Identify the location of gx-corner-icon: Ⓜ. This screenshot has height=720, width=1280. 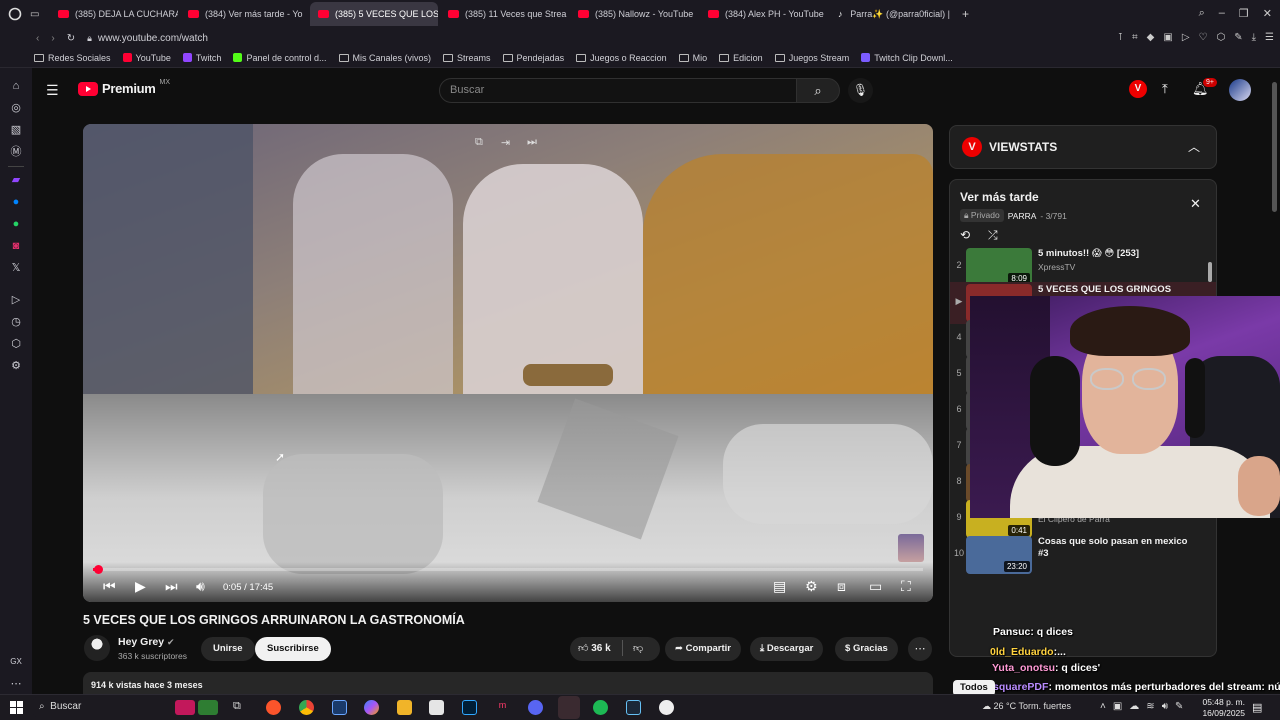
(16, 152).